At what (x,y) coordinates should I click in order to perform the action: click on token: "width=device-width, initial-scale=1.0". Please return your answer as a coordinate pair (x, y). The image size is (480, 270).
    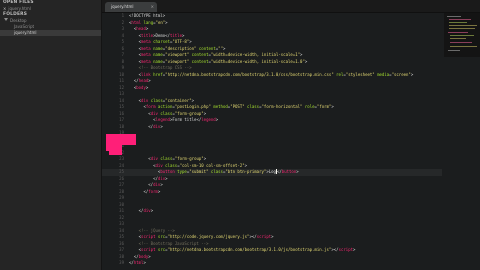
    Looking at the image, I should click on (257, 61).